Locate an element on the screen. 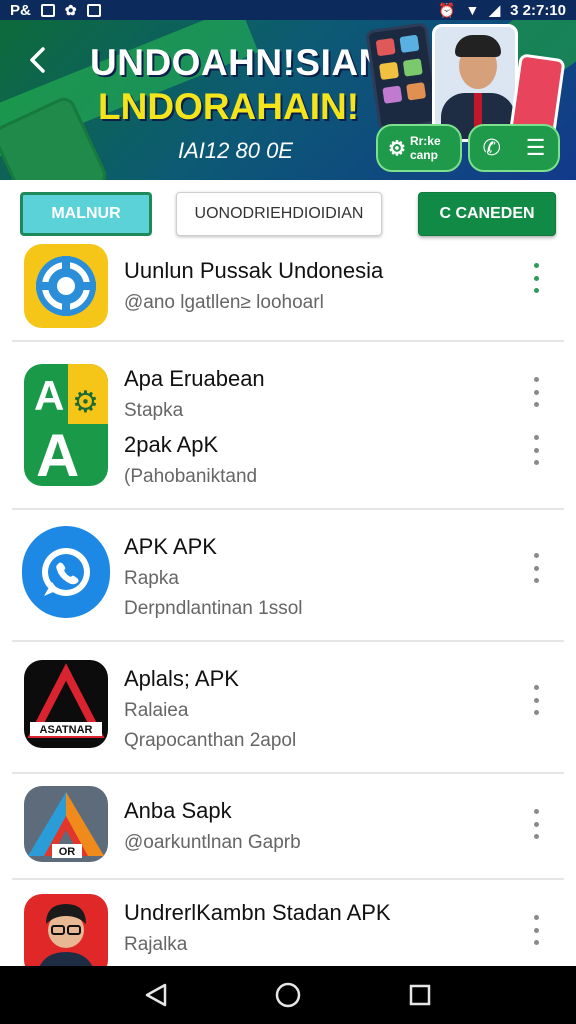 The width and height of the screenshot is (576, 1024). filter-chip-category: UONODRIEHDIOIDIAN is located at coordinates (279, 214).